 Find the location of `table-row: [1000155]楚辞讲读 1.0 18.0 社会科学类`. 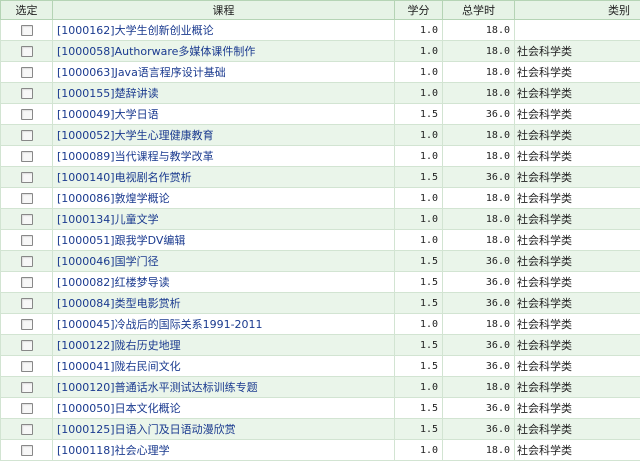

table-row: [1000155]楚辞讲读 1.0 18.0 社会科学类 is located at coordinates (320, 93).